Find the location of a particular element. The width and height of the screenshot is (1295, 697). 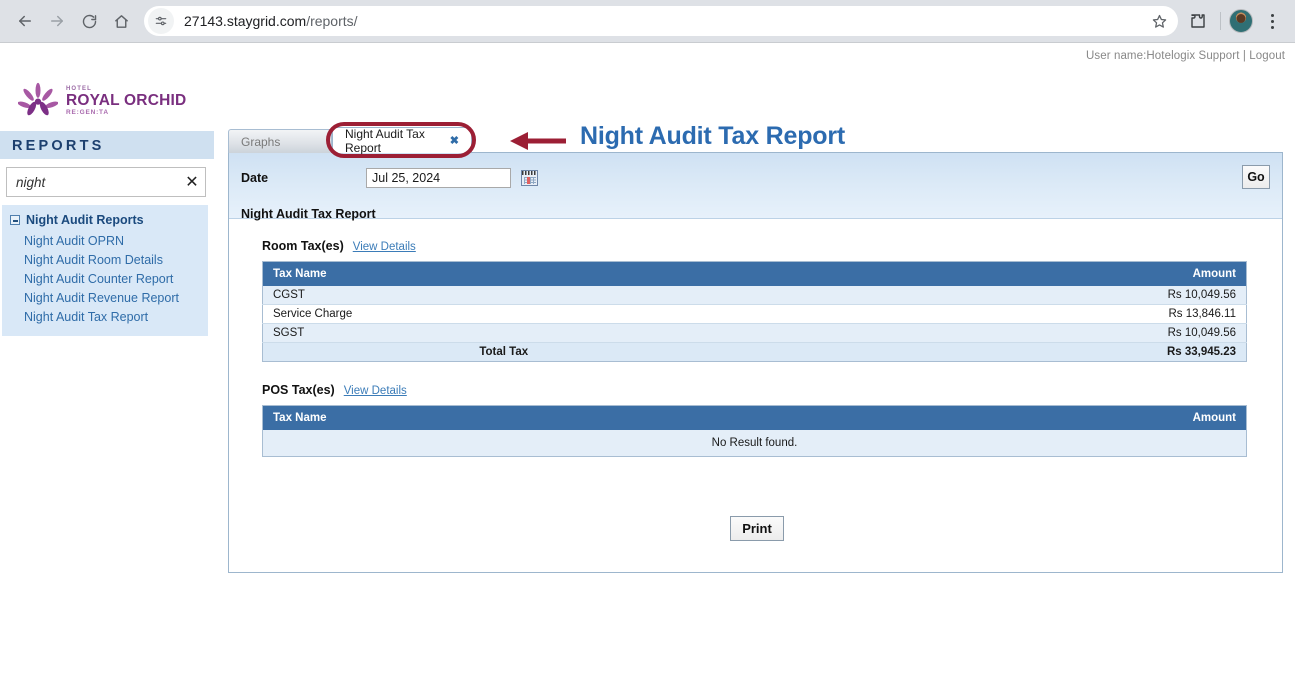

tree-group-label: Night Audit Reports is located at coordinates (85, 220).